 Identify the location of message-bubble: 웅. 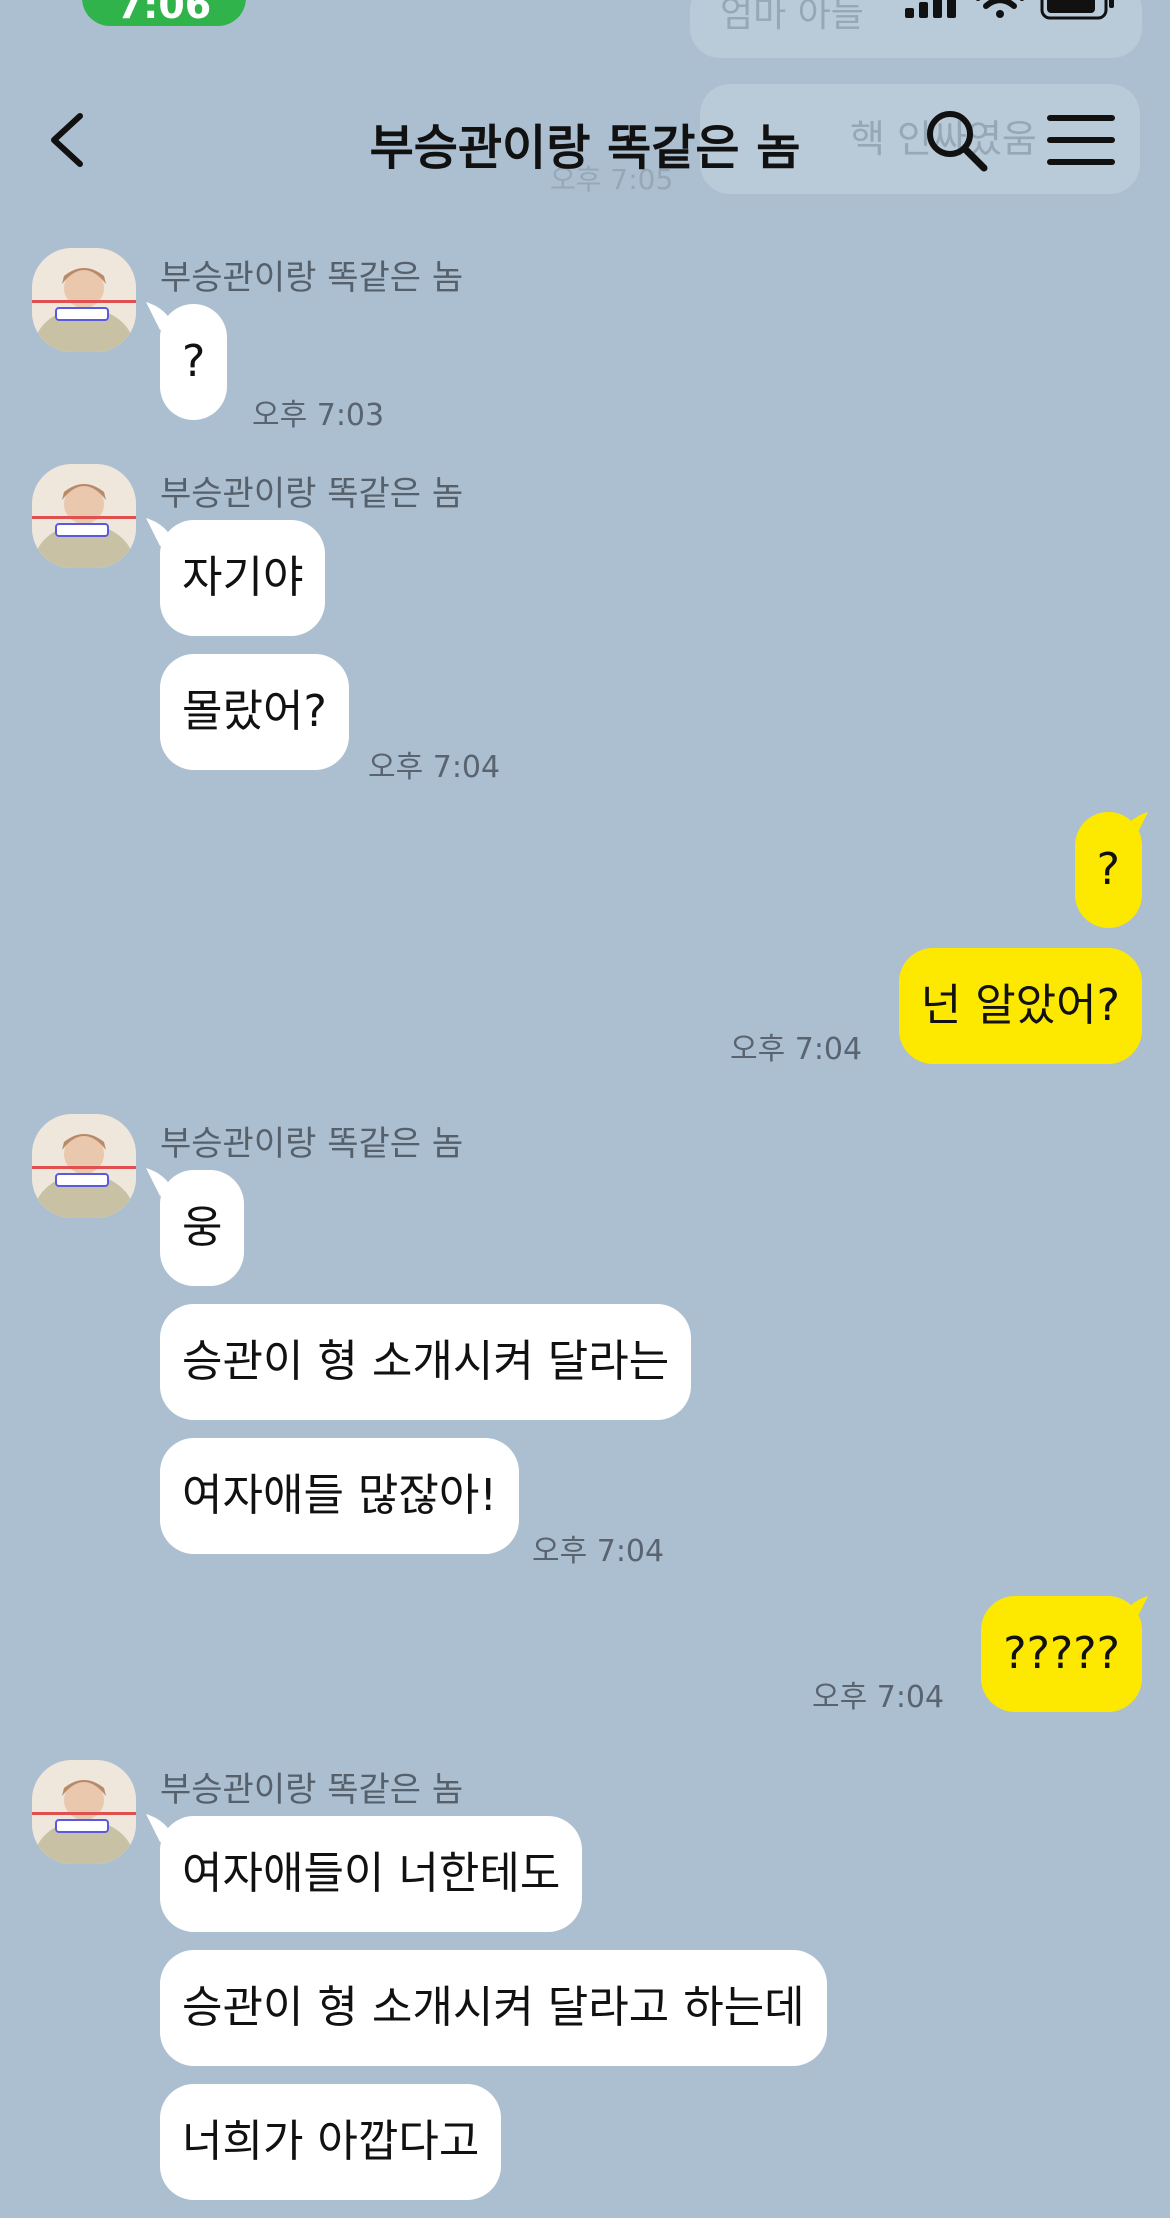
(202, 1228).